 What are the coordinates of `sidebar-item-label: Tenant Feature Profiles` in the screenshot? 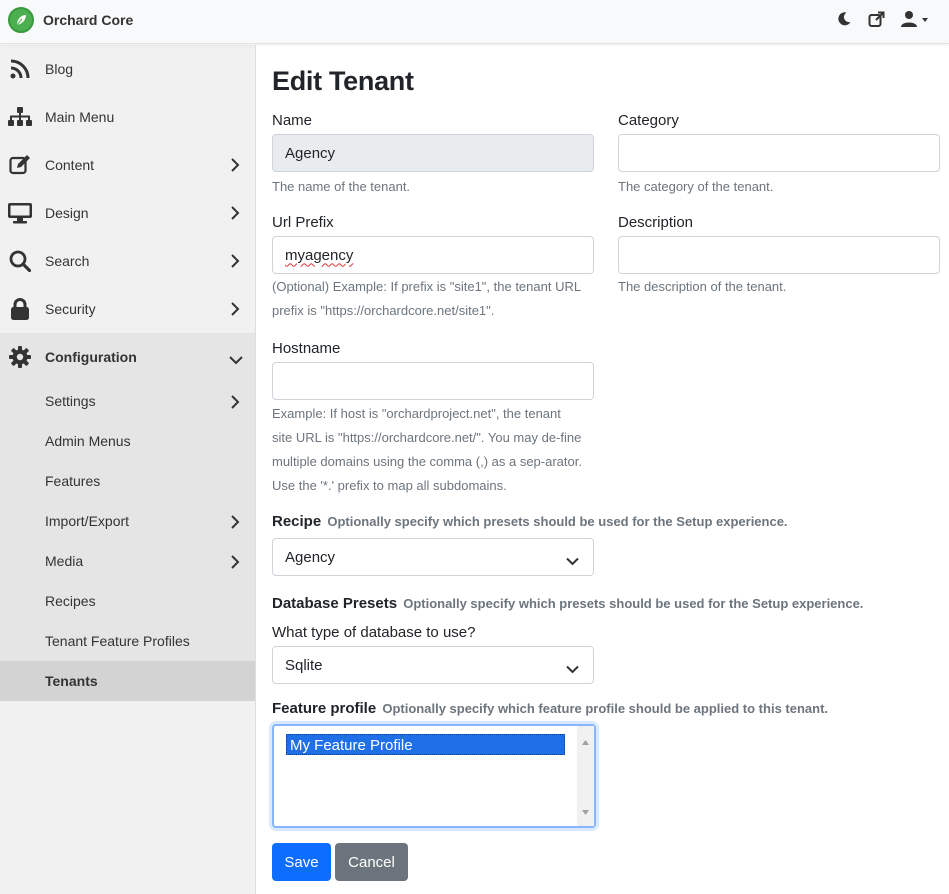 It's located at (117, 641).